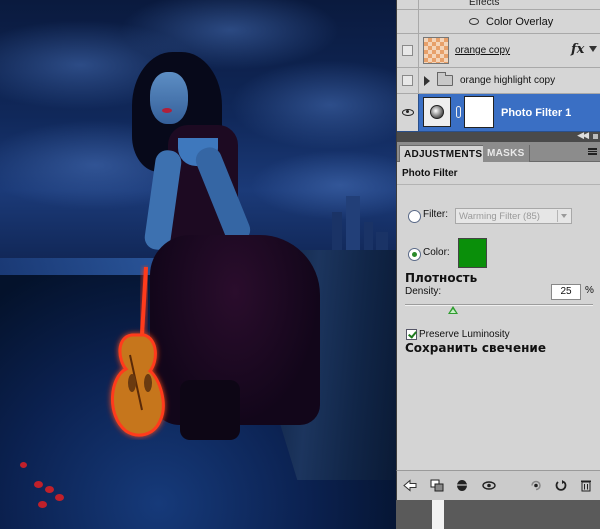  I want to click on lips, so click(167, 110).